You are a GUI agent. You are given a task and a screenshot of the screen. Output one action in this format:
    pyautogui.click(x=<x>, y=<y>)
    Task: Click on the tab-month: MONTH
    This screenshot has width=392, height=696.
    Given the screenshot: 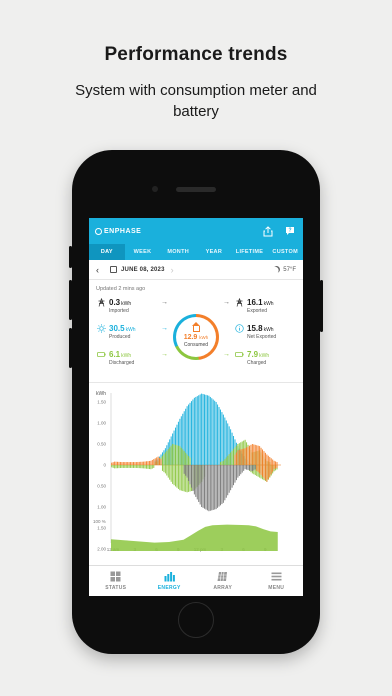 What is the action you would take?
    pyautogui.click(x=178, y=252)
    